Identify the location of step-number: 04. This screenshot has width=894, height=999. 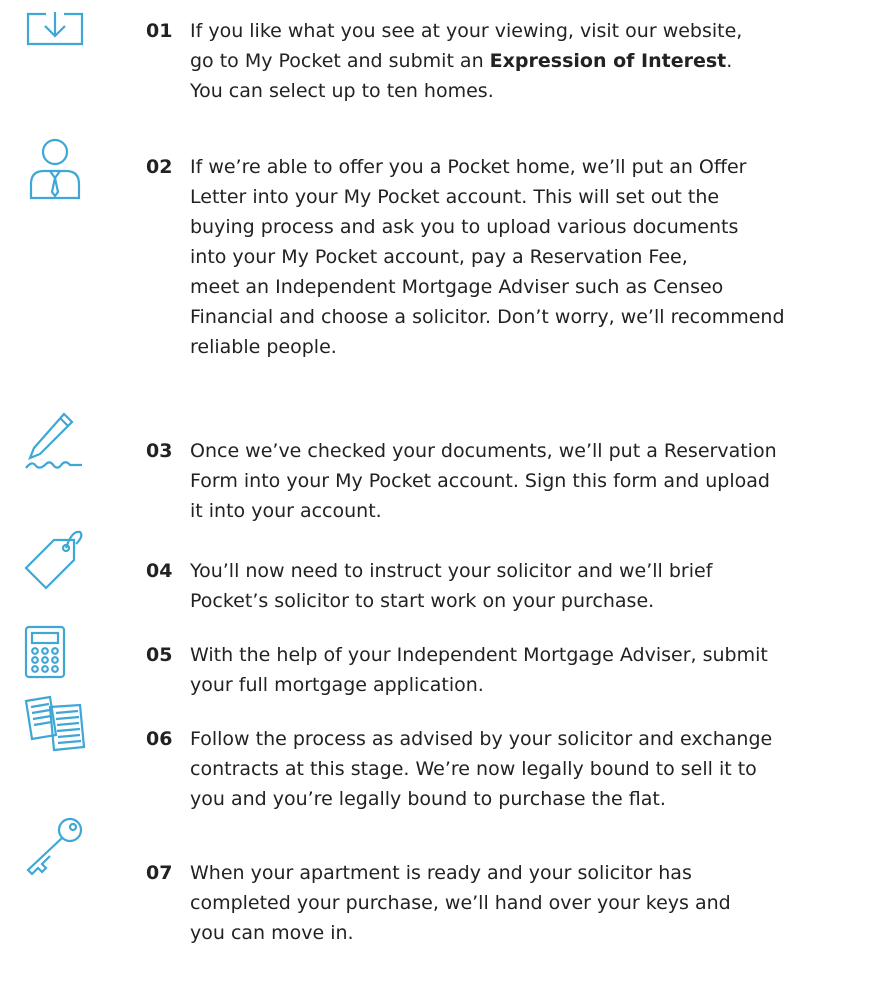
(159, 571).